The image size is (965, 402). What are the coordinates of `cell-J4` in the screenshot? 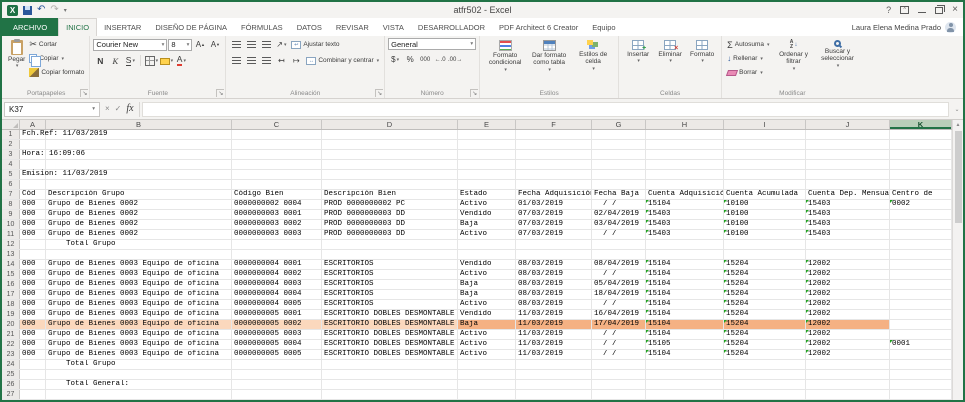 It's located at (848, 164).